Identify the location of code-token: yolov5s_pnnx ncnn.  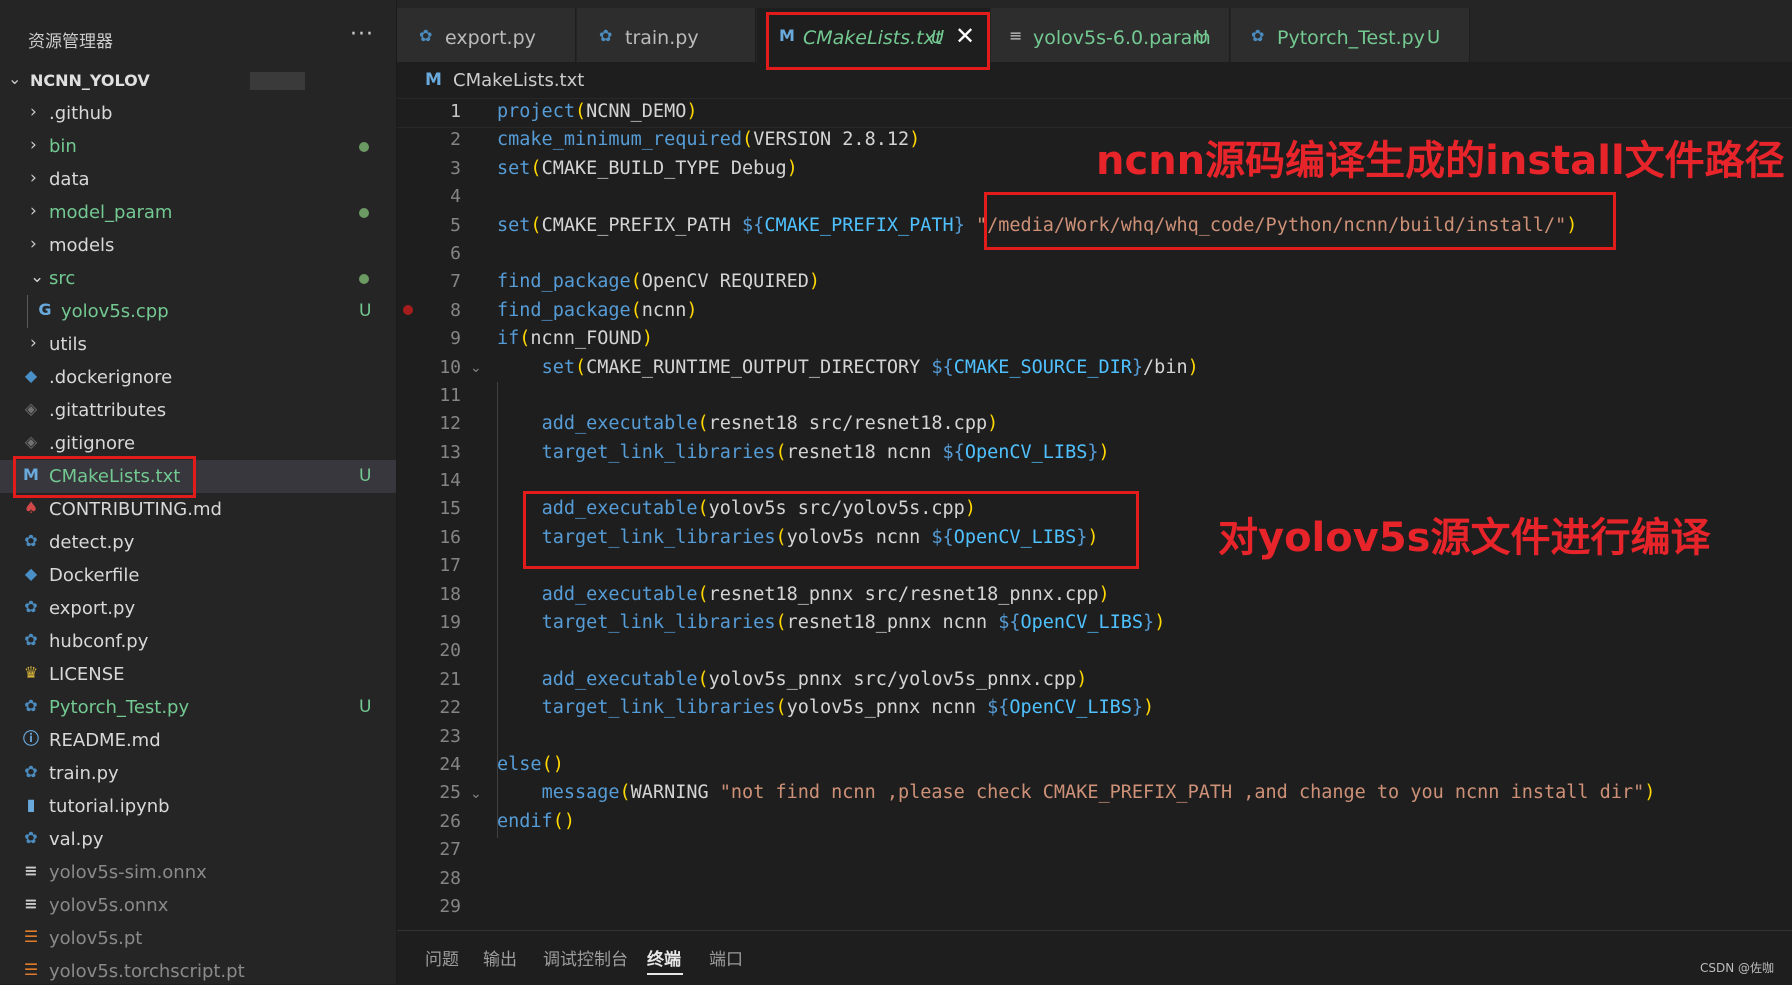
(887, 708).